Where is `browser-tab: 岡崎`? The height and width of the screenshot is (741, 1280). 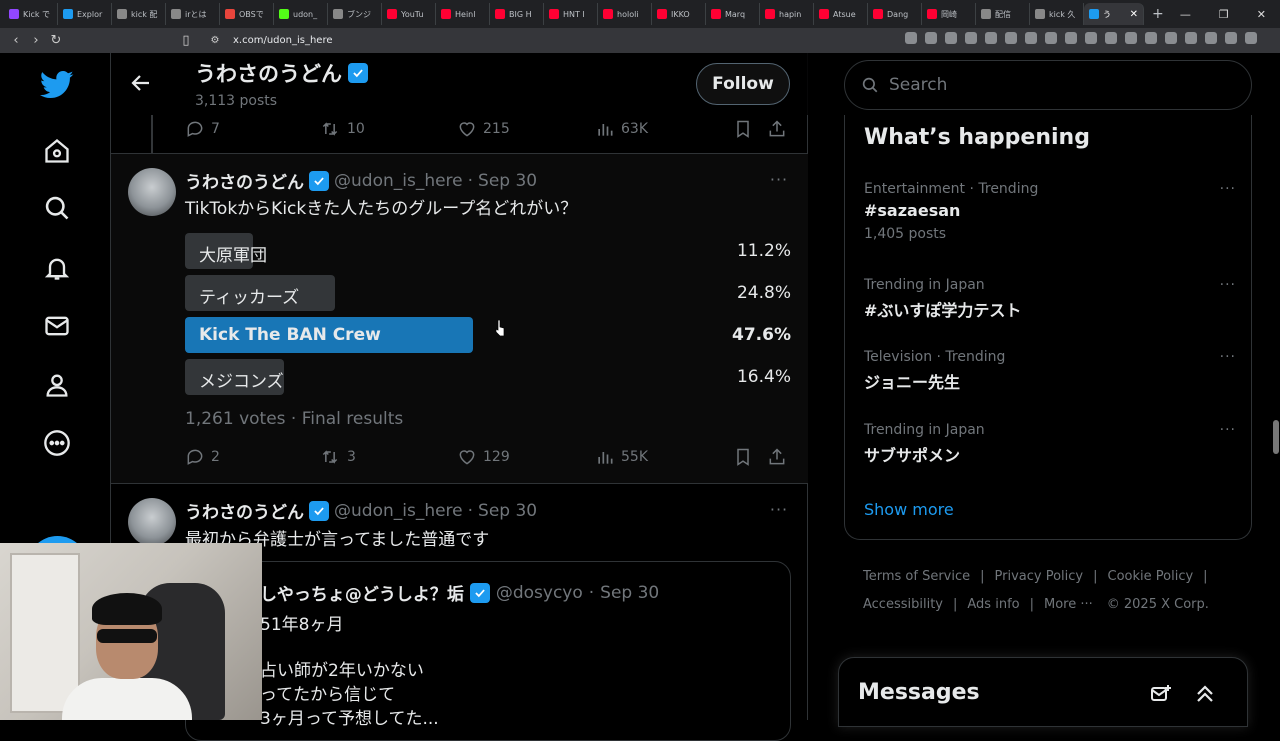 browser-tab: 岡崎 is located at coordinates (949, 14).